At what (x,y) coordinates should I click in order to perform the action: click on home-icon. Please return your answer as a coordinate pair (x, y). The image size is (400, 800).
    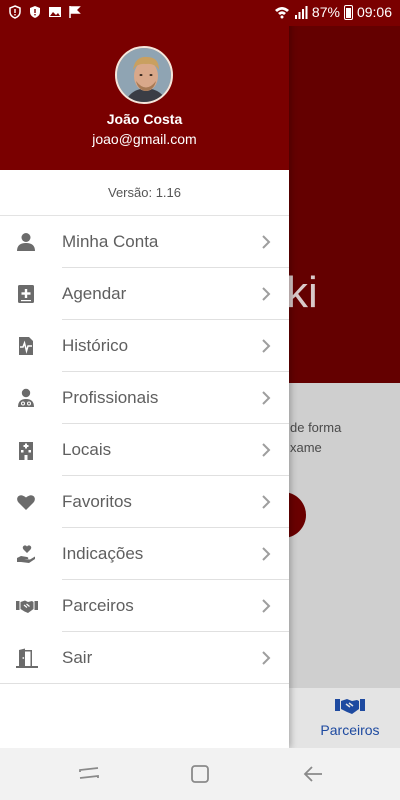
    Looking at the image, I should click on (200, 774).